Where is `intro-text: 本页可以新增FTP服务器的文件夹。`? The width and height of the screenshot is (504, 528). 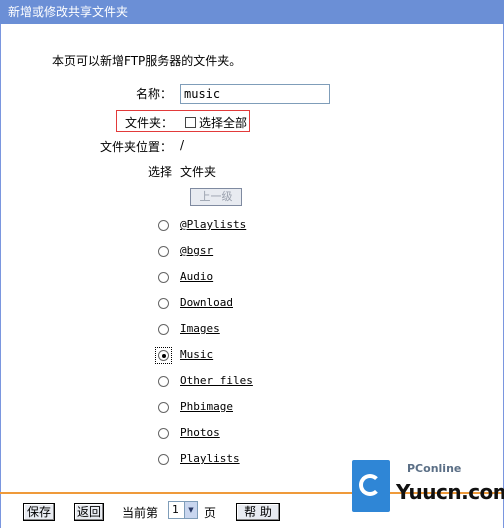 intro-text: 本页可以新增FTP服务器的文件夹。 is located at coordinates (147, 61).